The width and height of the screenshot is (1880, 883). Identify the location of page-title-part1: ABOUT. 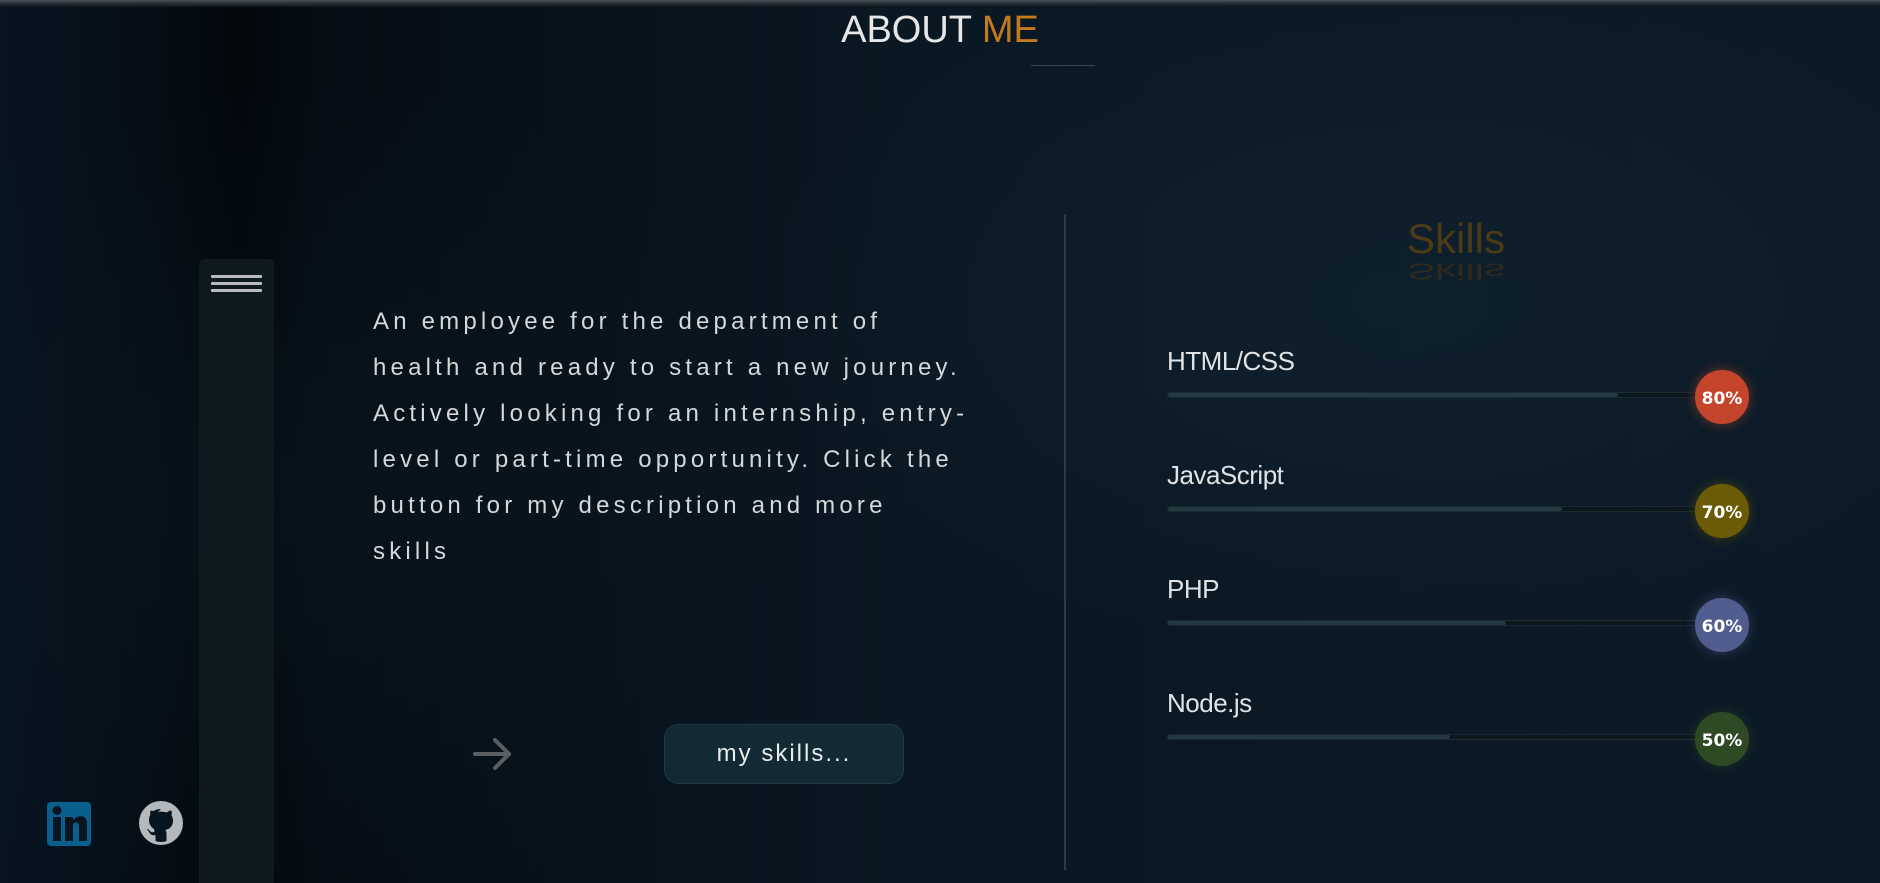
(906, 30).